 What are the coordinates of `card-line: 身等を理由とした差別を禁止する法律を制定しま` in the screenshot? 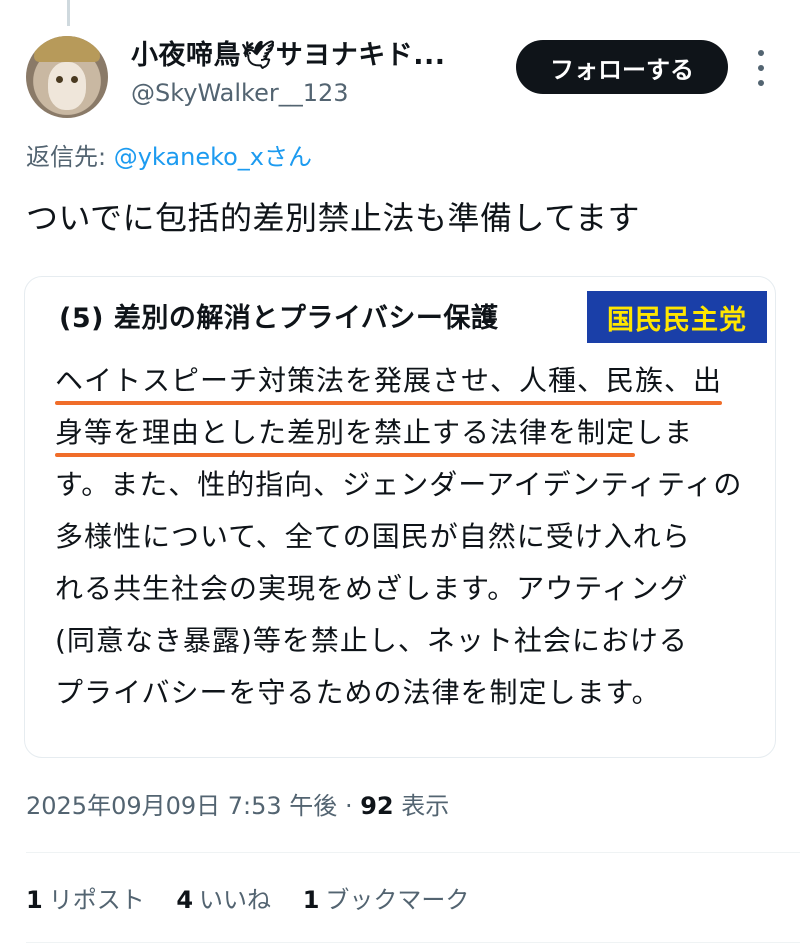 It's located at (405, 433).